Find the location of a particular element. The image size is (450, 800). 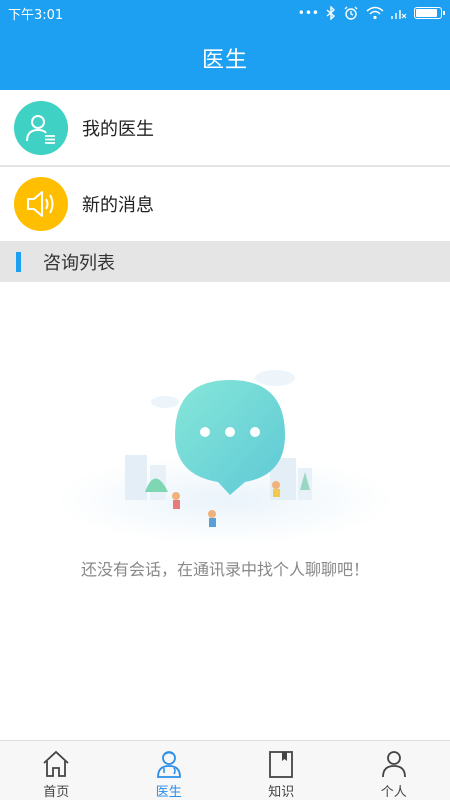

tab-knowledge: 知识 is located at coordinates (281, 770).